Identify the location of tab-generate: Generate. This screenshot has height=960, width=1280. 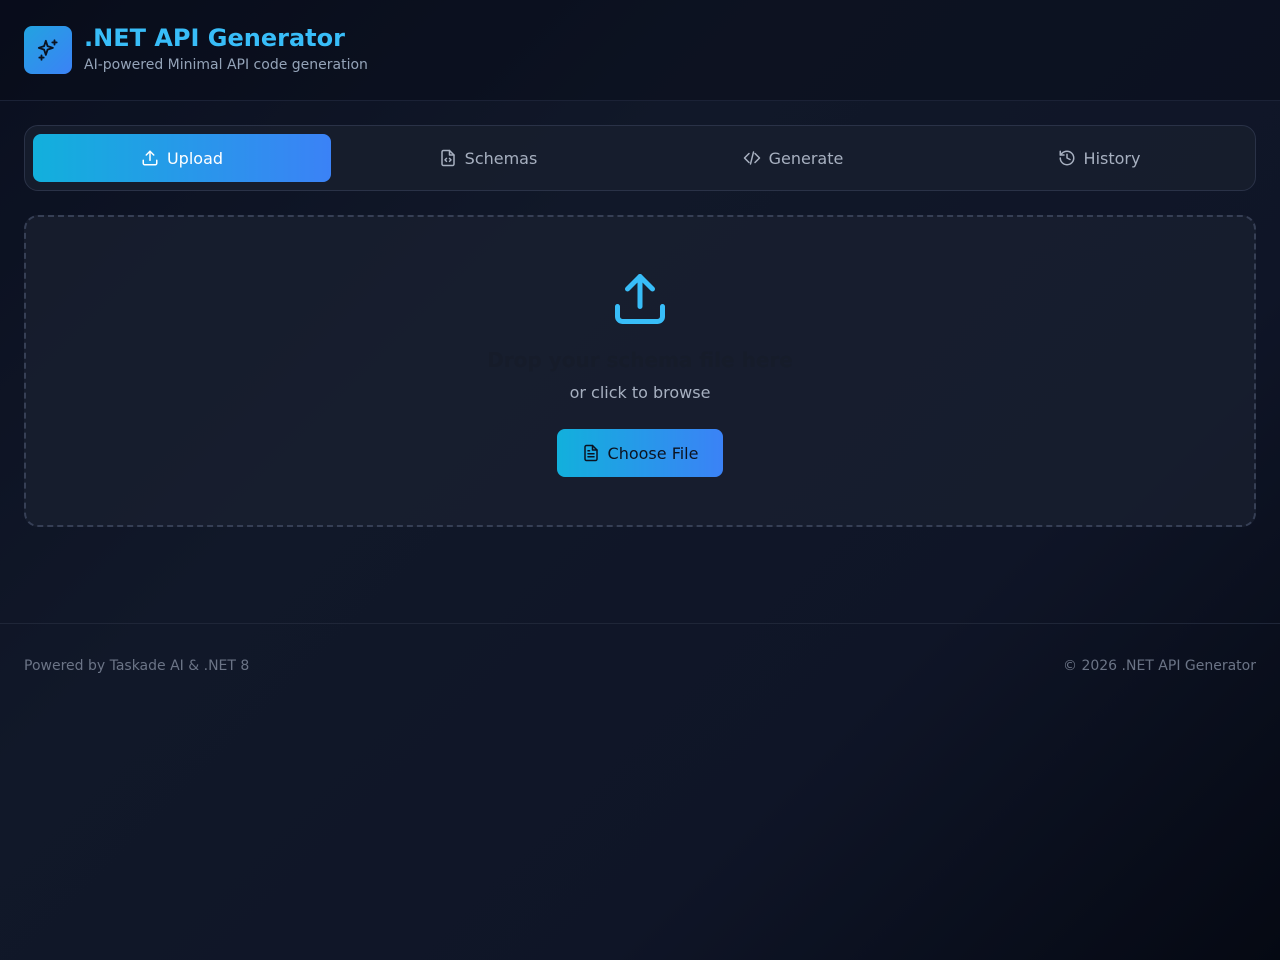
(793, 158).